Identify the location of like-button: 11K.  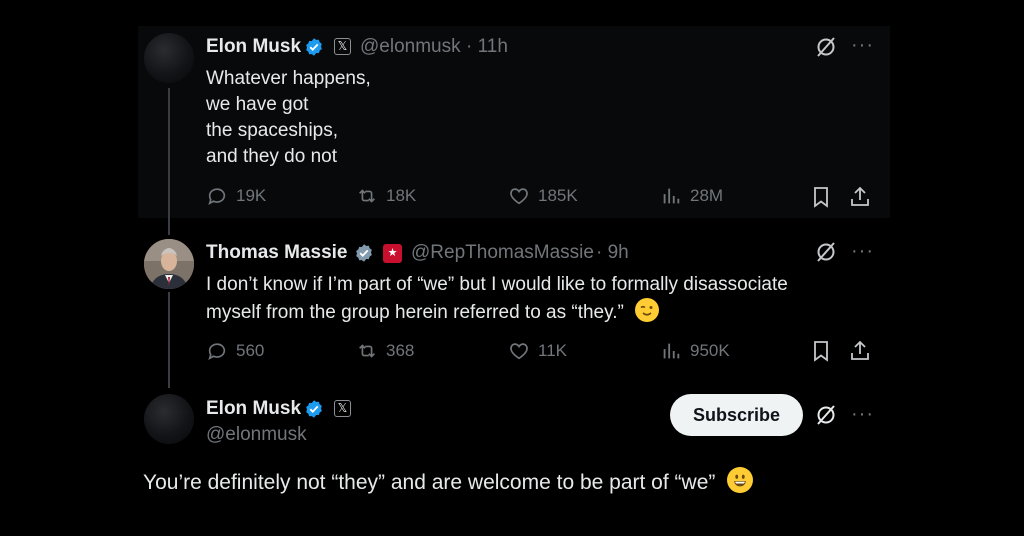
(537, 351).